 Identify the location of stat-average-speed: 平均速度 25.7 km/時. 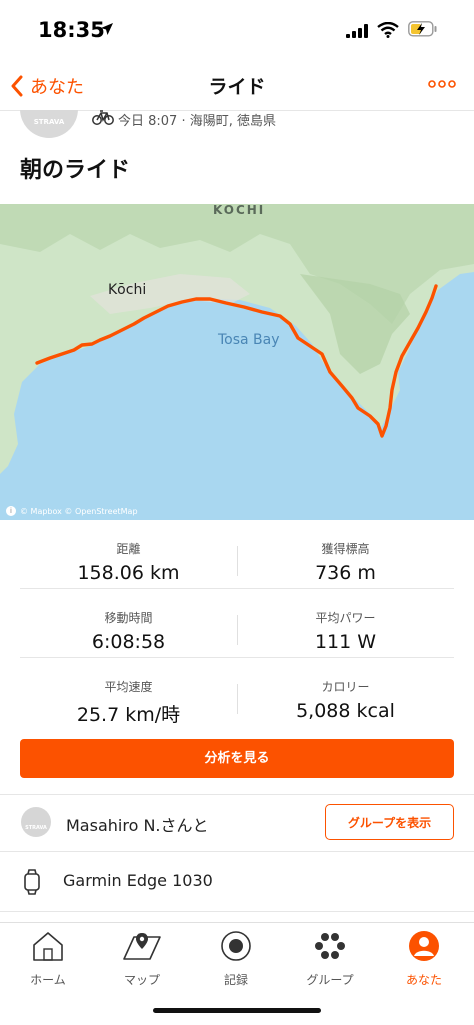
(128, 692).